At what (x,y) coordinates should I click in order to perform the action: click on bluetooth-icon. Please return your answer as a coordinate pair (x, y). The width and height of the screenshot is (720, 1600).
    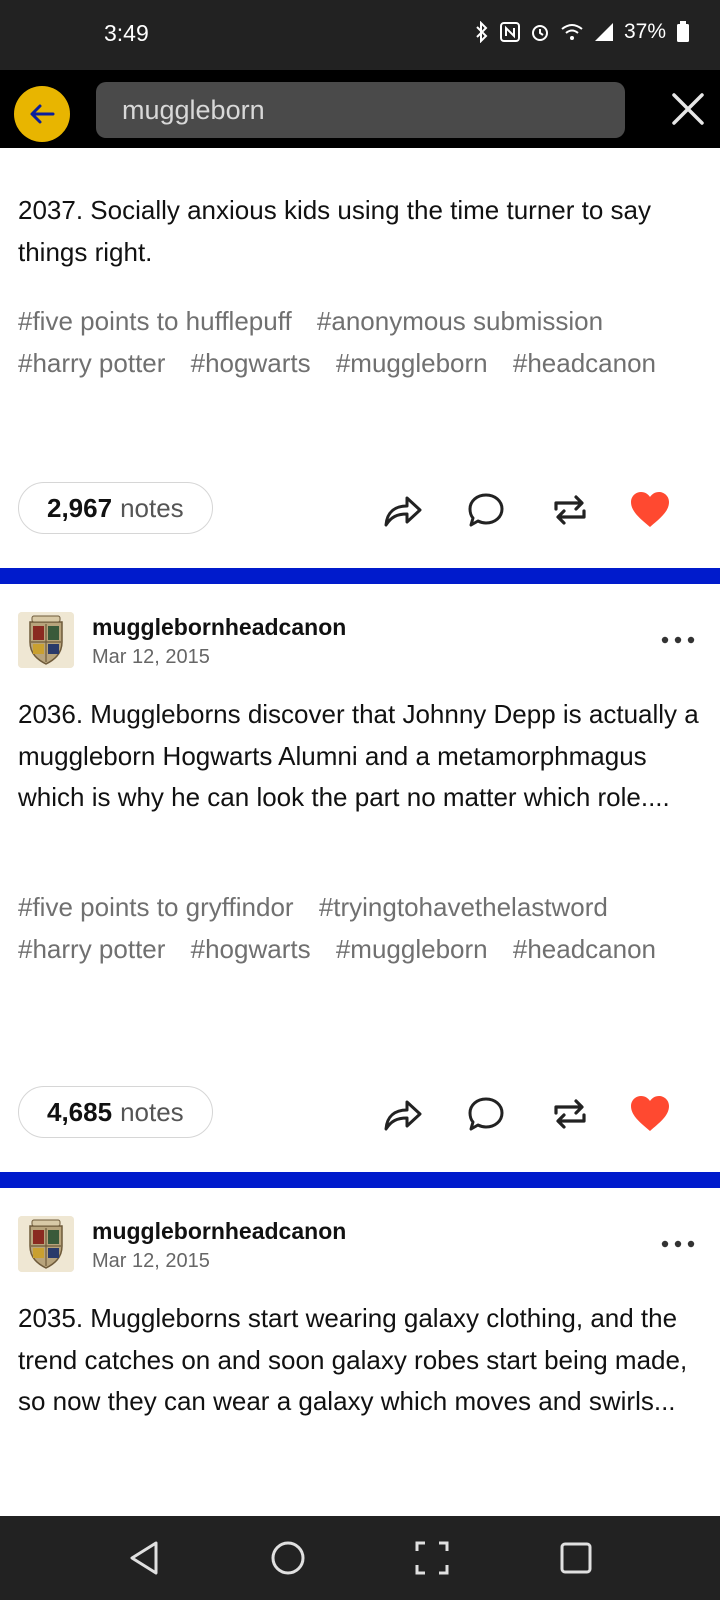
    Looking at the image, I should click on (482, 32).